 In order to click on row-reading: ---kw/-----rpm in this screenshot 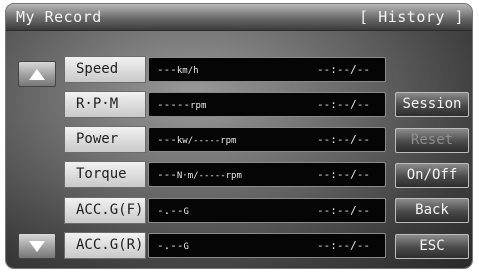, I will do `click(197, 139)`.